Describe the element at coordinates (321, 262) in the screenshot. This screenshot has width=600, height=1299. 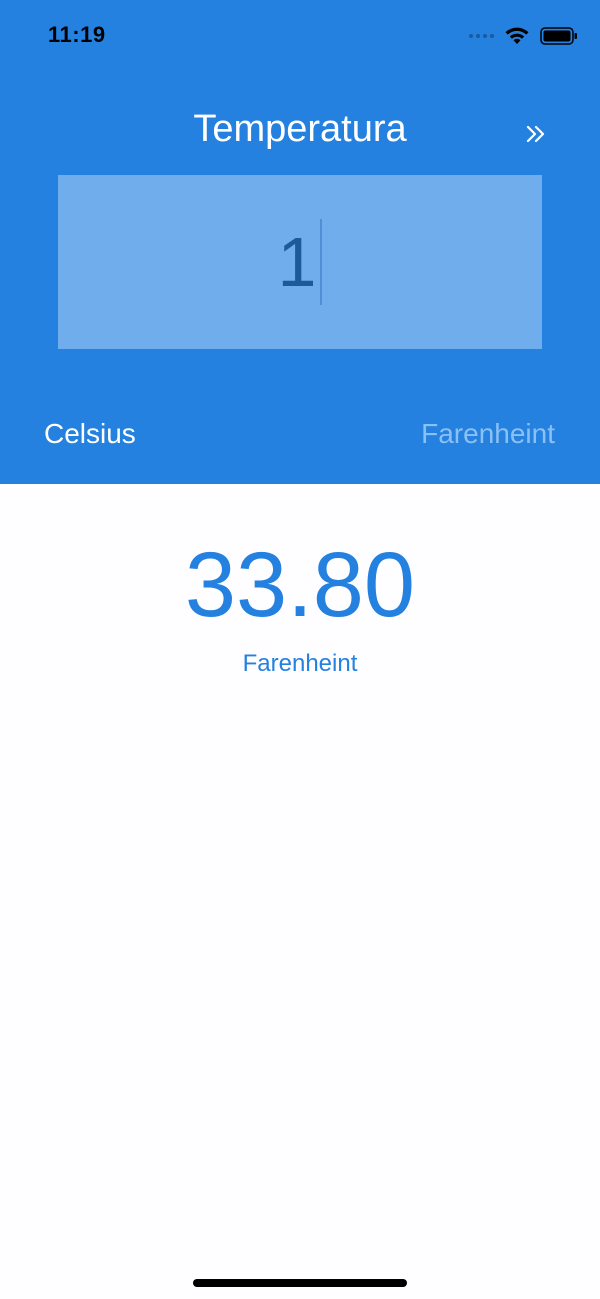
I see `text-caret` at that location.